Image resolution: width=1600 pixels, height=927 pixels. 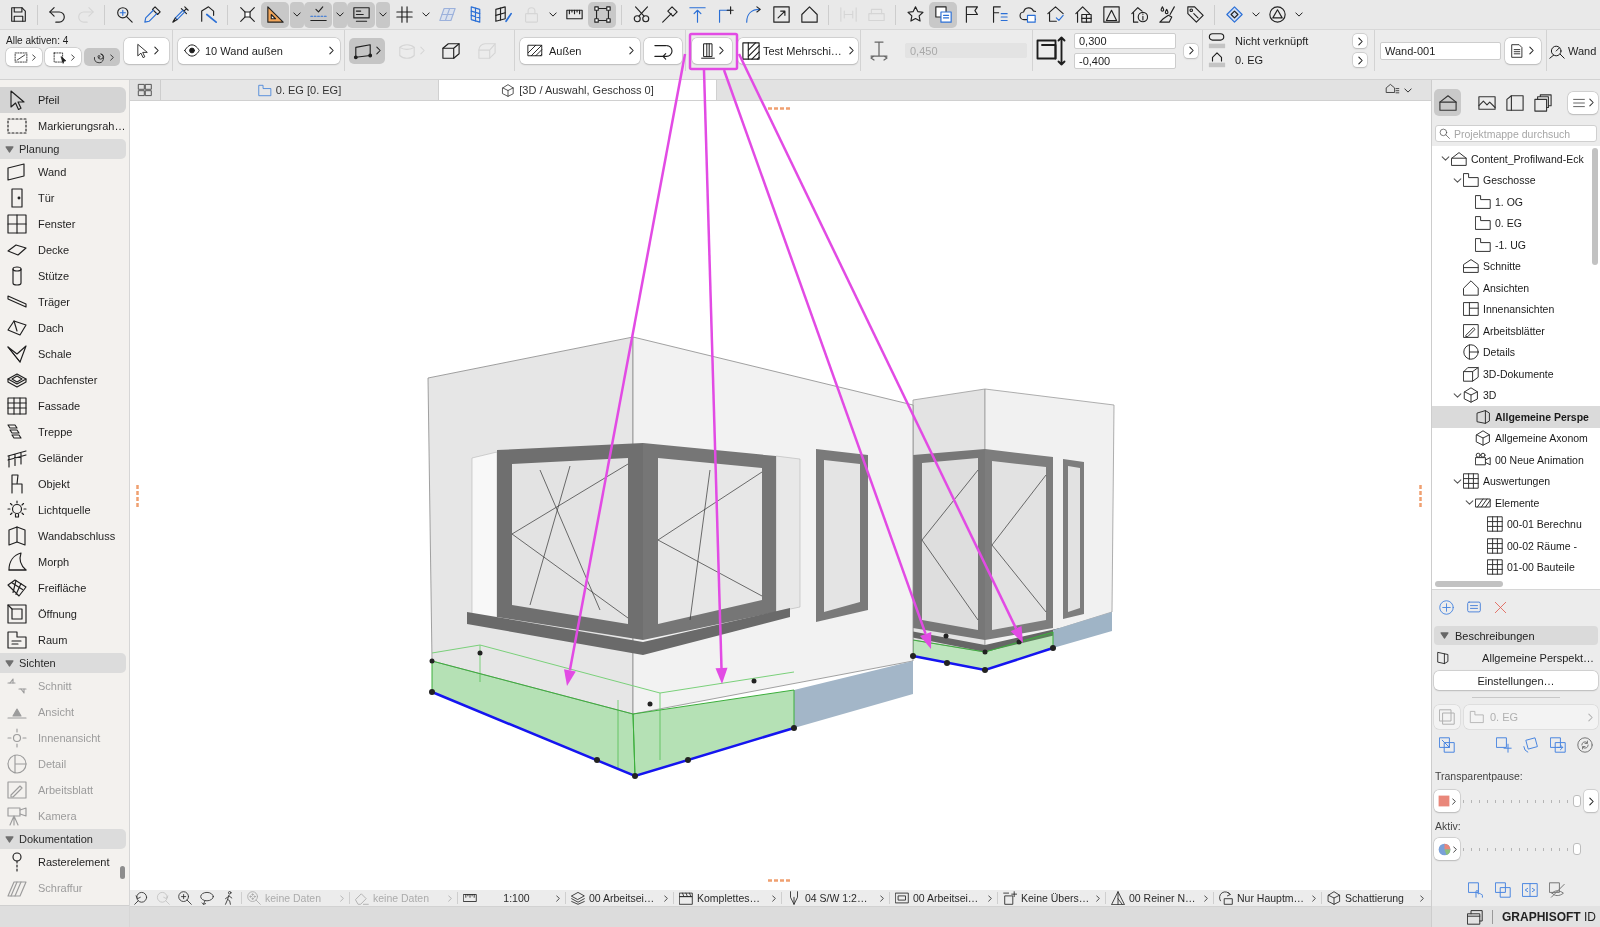 I want to click on tree-item: Allgemeine Axonom, so click(x=1516, y=438).